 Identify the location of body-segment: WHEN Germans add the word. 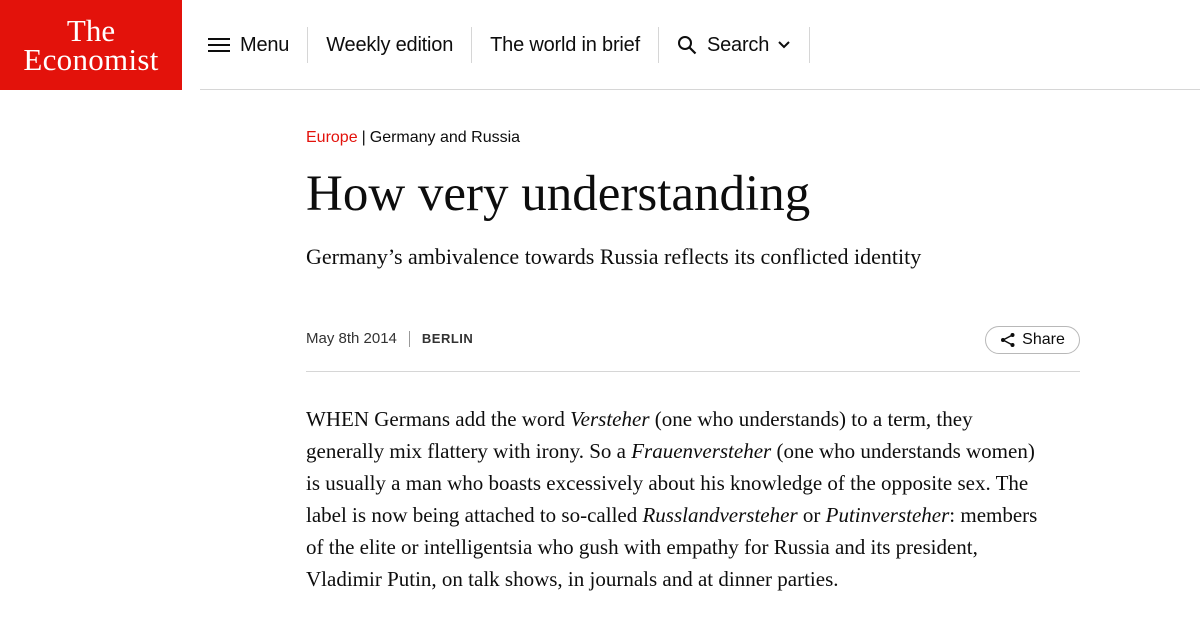
(438, 419).